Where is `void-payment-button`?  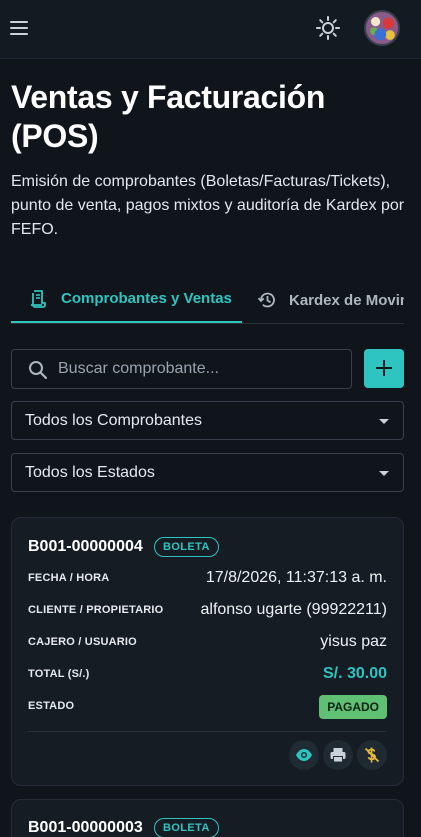 void-payment-button is located at coordinates (372, 755).